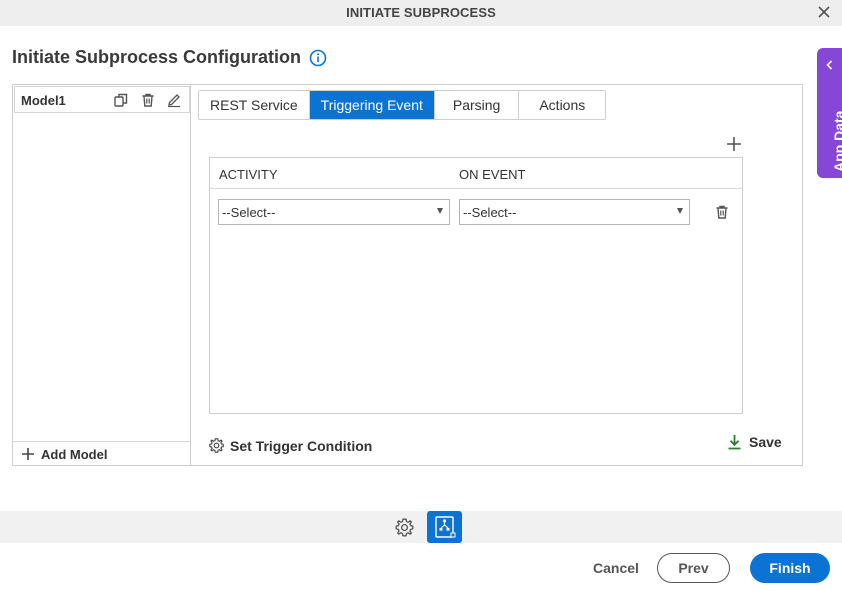 This screenshot has width=842, height=591. What do you see at coordinates (829, 113) in the screenshot?
I see `app-data-tab: App Data` at bounding box center [829, 113].